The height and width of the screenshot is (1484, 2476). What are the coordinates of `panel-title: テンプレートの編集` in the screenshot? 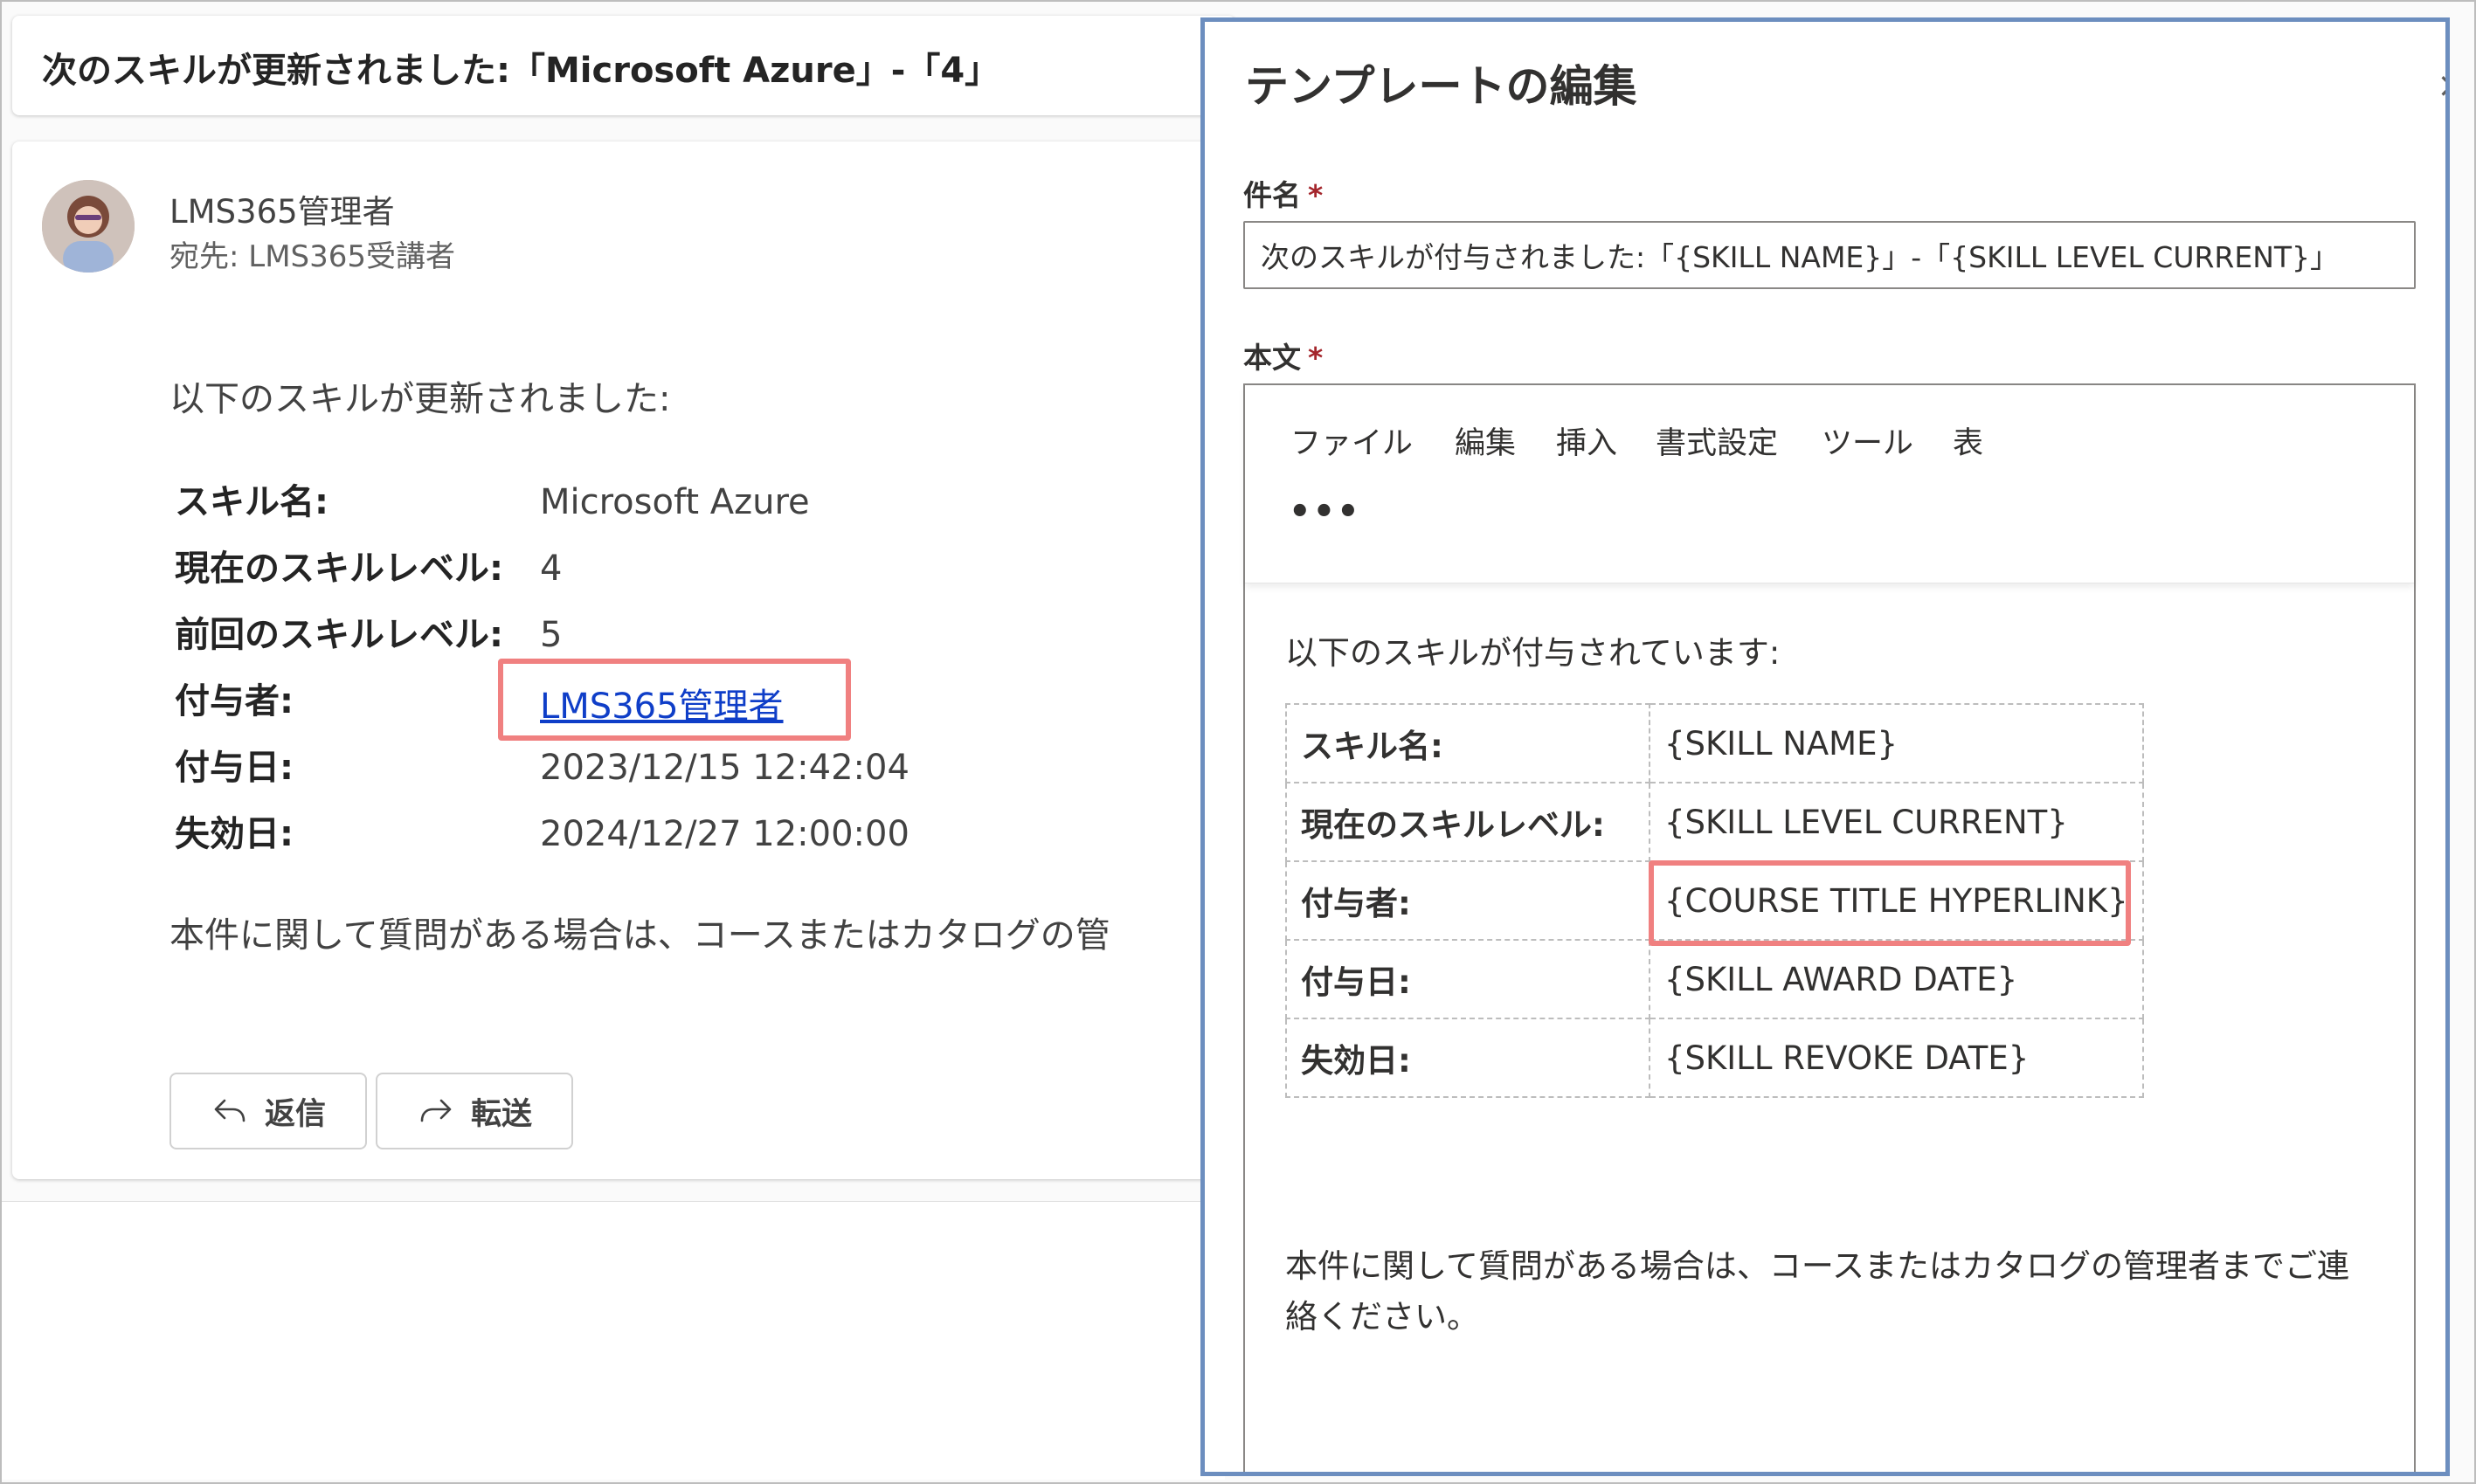 It's located at (1441, 86).